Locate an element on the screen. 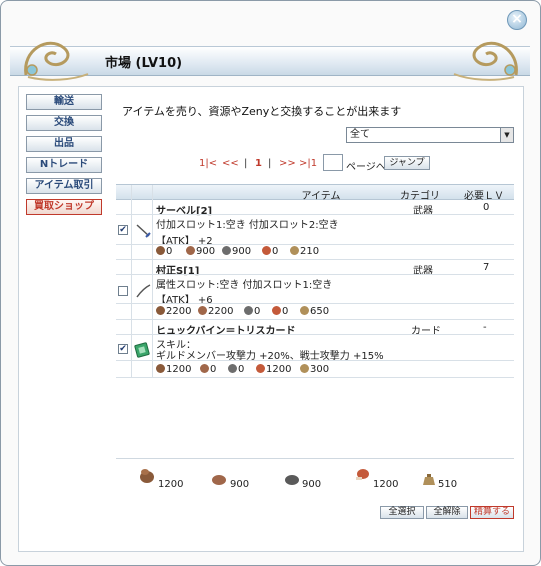  sidebar-item-exchange: 交換 is located at coordinates (64, 123).